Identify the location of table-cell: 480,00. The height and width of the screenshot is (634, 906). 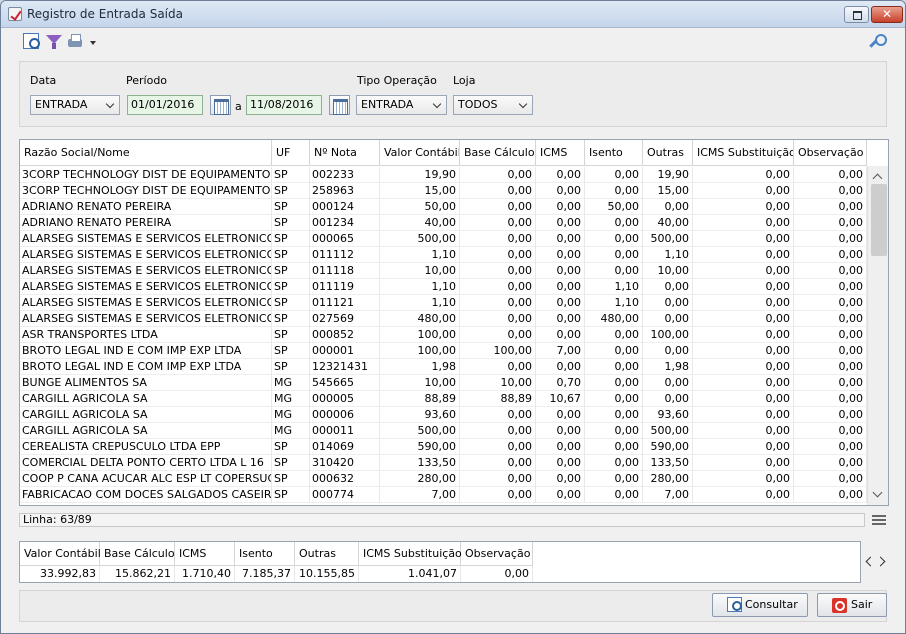
(614, 319).